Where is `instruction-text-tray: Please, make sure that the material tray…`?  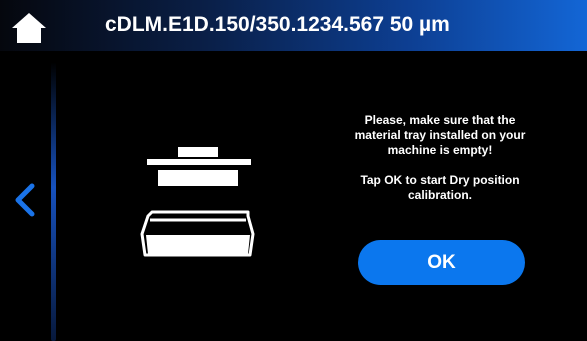 instruction-text-tray: Please, make sure that the material tray… is located at coordinates (440, 135).